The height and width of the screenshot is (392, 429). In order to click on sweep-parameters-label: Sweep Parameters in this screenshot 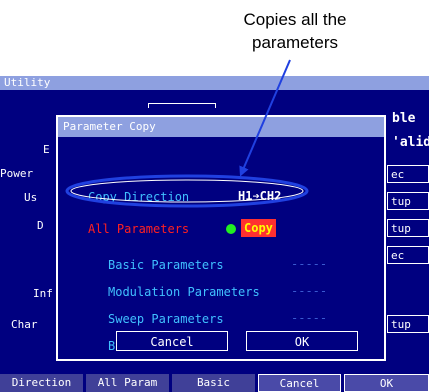, I will do `click(166, 319)`.